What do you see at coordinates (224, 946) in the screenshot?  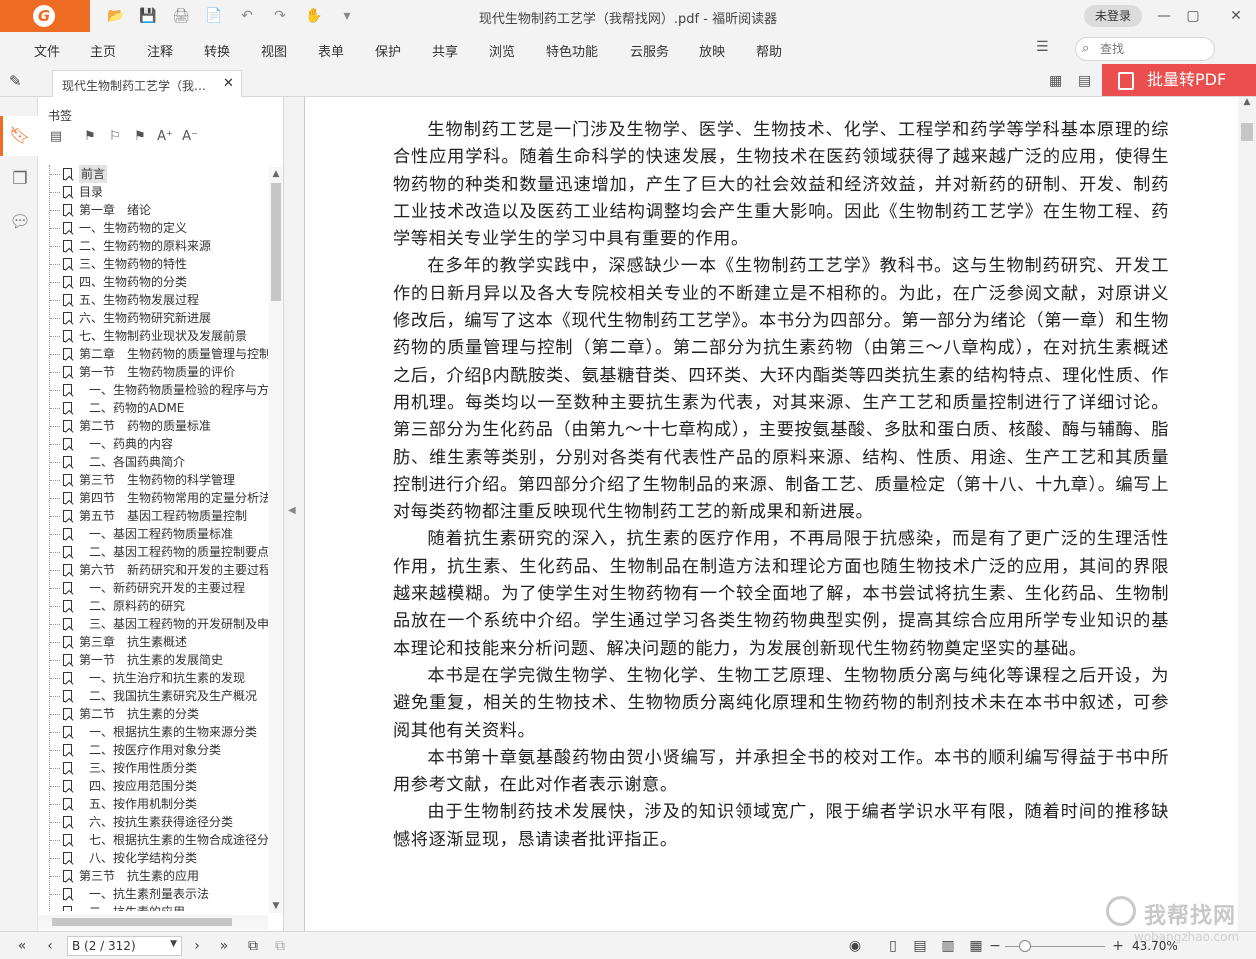 I see `last-page-icon: »` at bounding box center [224, 946].